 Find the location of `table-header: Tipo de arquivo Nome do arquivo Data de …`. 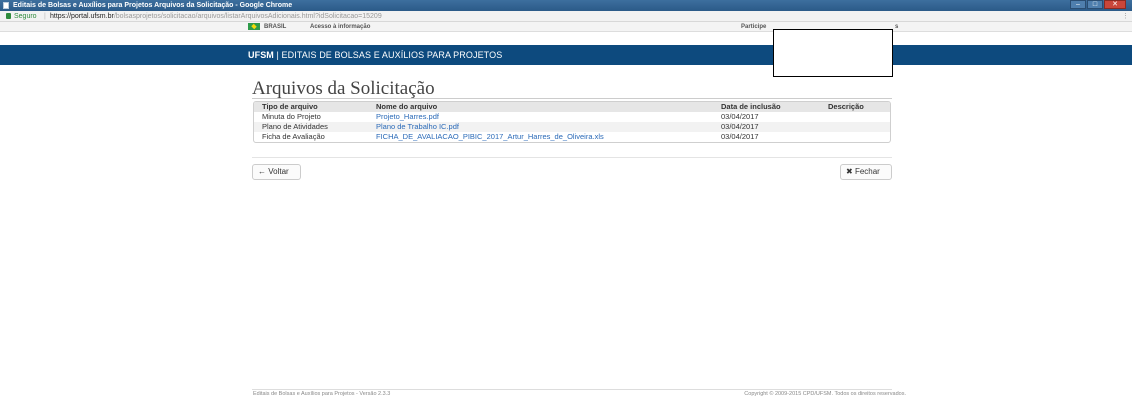

table-header: Tipo de arquivo Nome do arquivo Data de … is located at coordinates (572, 107).